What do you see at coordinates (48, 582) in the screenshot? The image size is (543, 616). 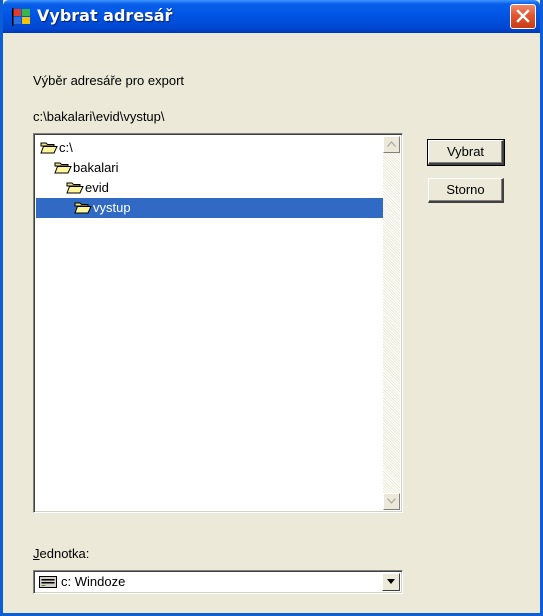 I see `hard-drive-icon` at bounding box center [48, 582].